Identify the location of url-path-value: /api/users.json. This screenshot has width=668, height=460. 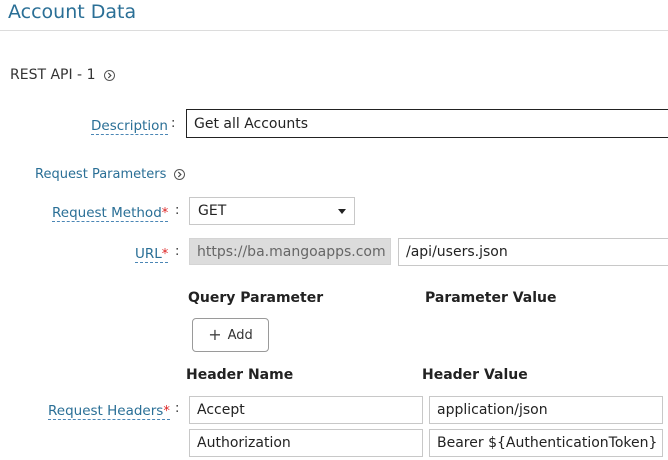
(457, 252).